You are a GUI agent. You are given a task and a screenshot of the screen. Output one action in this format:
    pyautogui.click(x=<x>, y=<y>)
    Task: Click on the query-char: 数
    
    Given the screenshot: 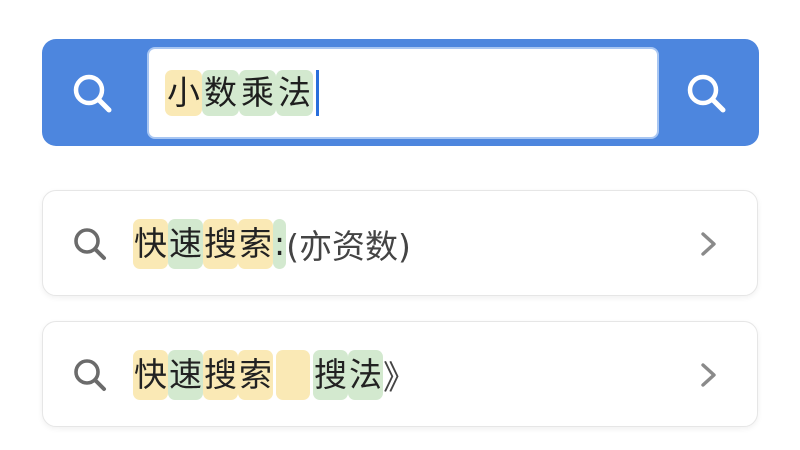 What is the action you would take?
    pyautogui.click(x=220, y=93)
    